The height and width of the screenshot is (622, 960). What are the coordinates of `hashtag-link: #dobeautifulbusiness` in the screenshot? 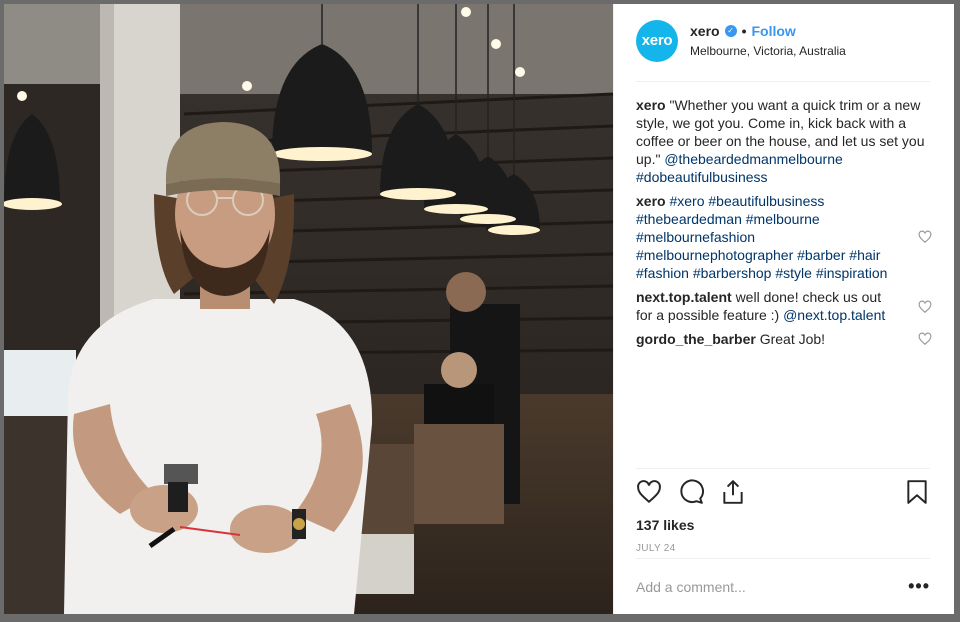 It's located at (702, 177).